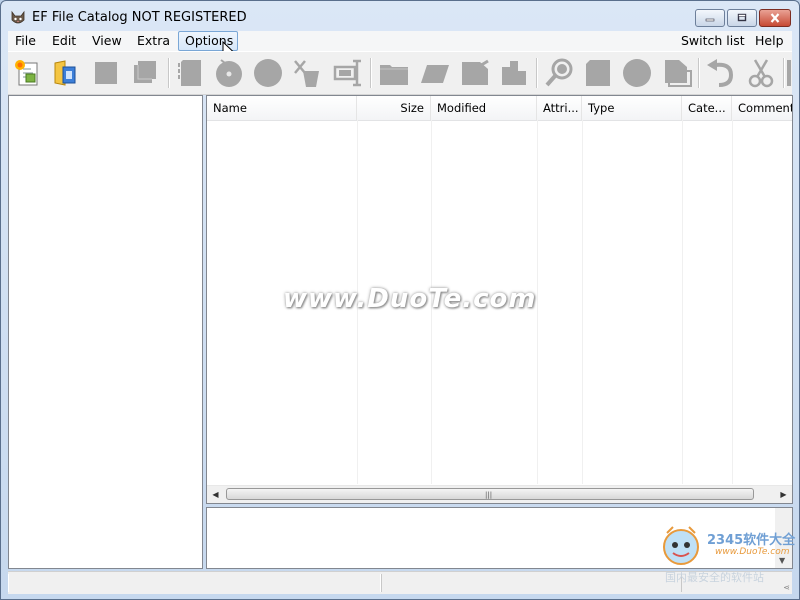 This screenshot has height=600, width=800. I want to click on scroll-thumb: |||, so click(490, 494).